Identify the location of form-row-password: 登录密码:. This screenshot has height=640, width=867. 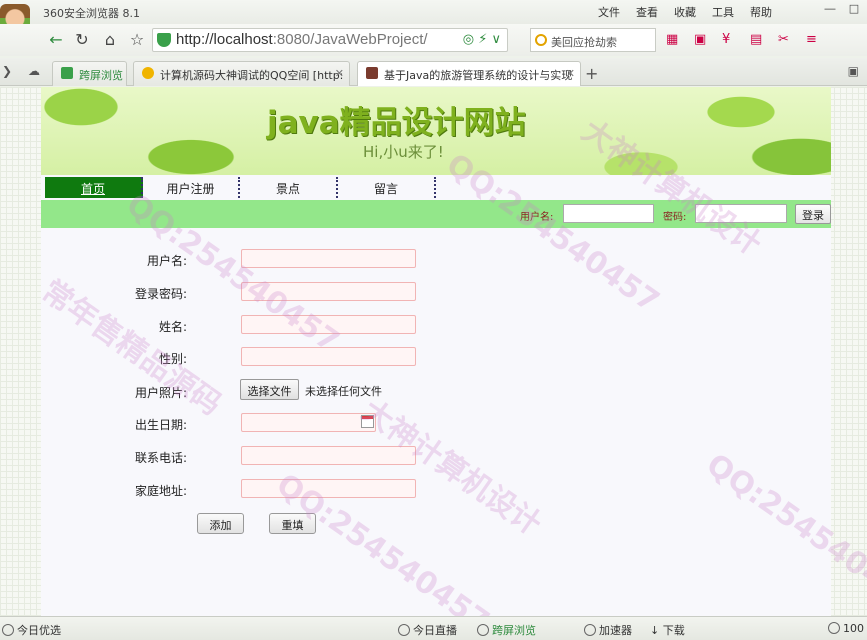
(436, 297).